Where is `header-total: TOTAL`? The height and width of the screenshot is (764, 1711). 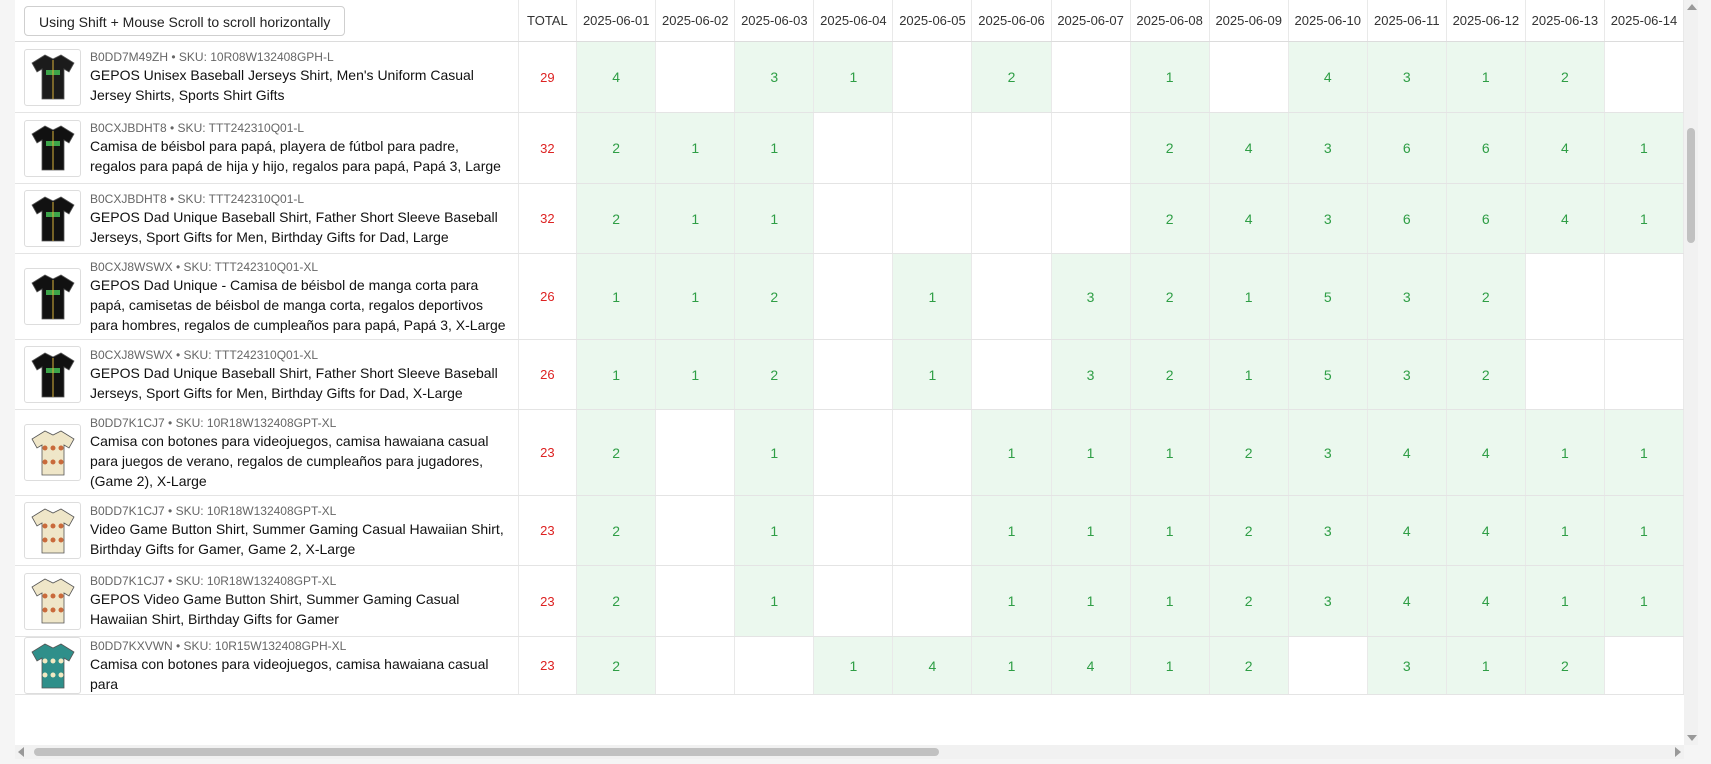 header-total: TOTAL is located at coordinates (548, 21).